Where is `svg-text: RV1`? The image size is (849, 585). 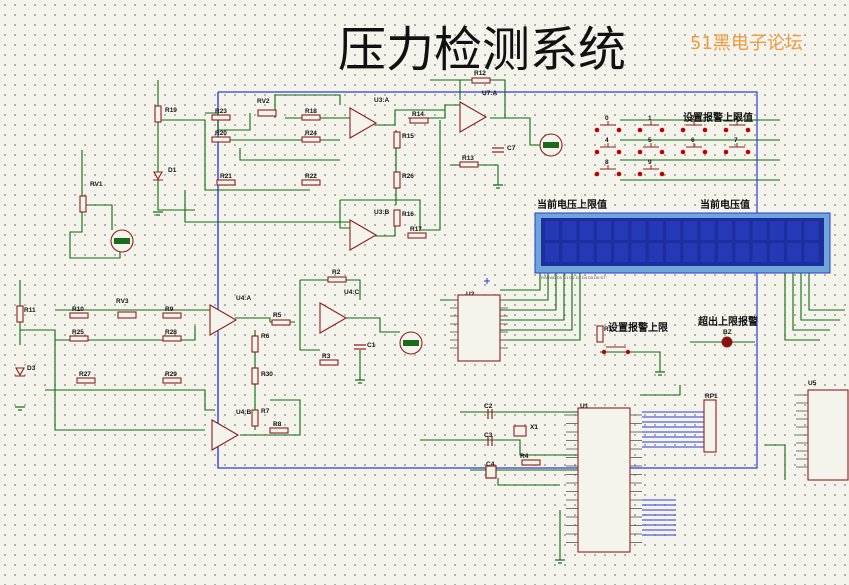 svg-text: RV1 is located at coordinates (96, 184).